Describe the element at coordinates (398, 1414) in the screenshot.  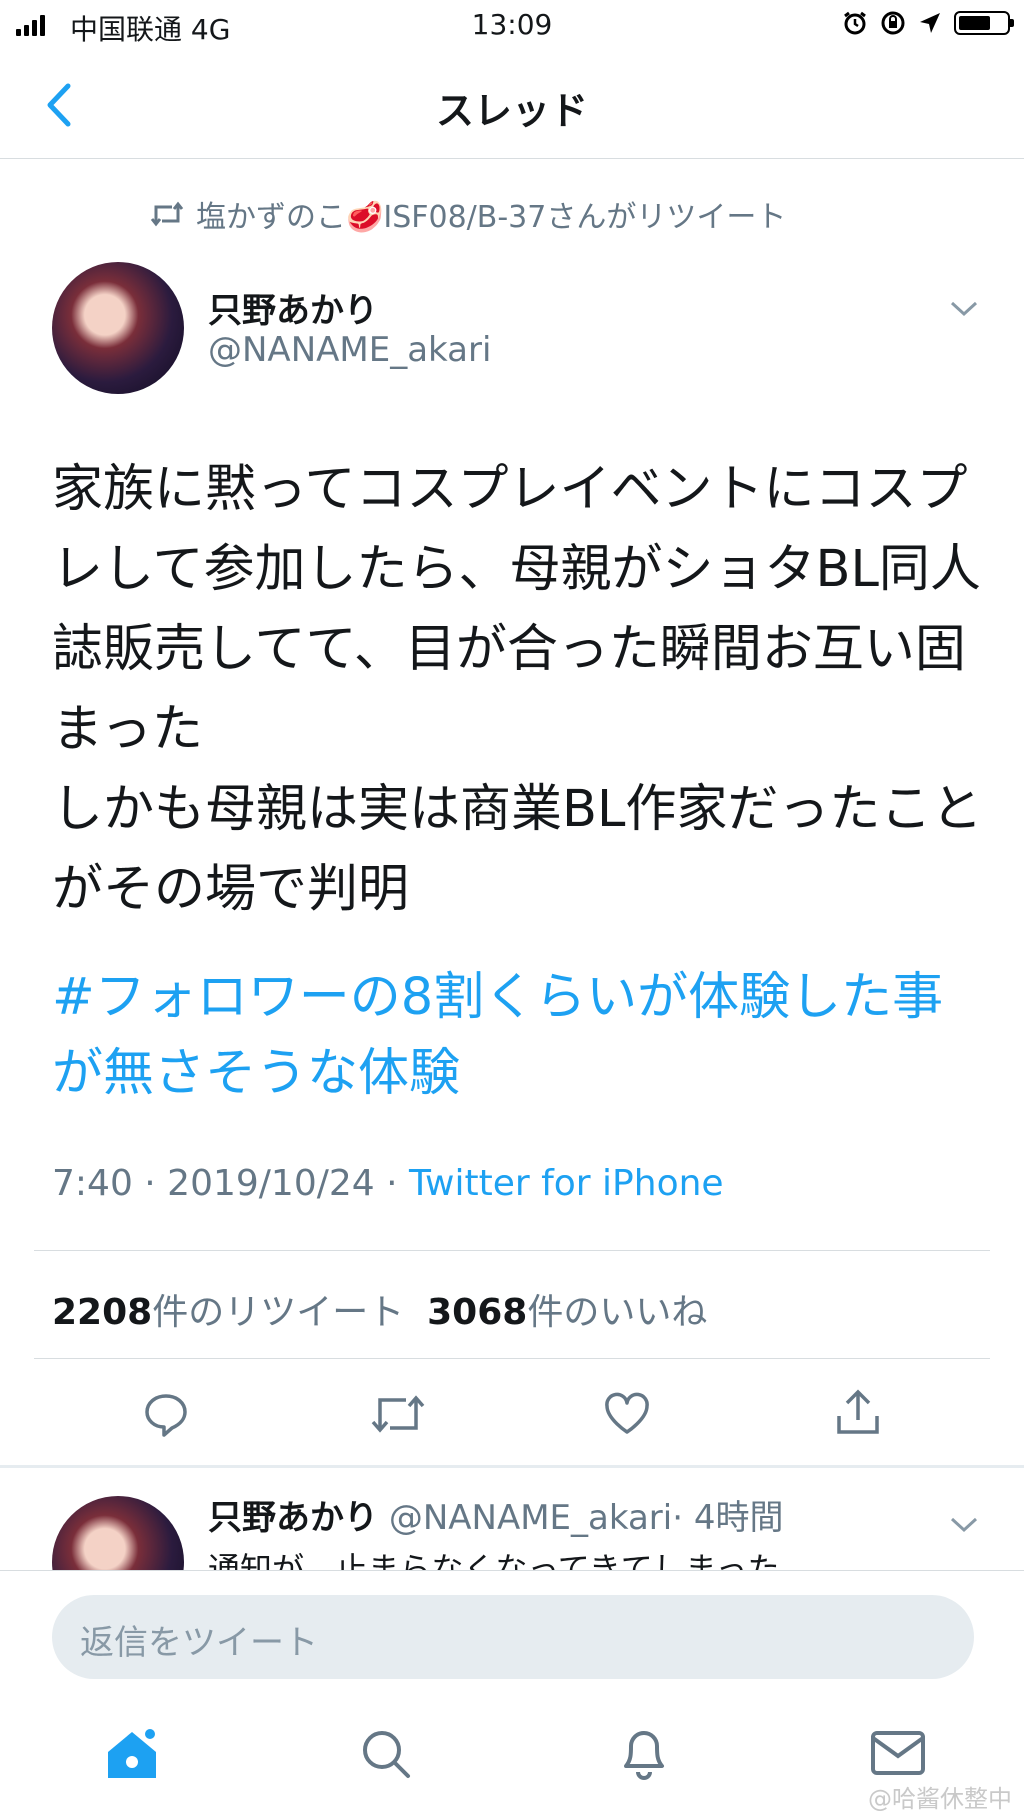
I see `retweet-action-icon` at that location.